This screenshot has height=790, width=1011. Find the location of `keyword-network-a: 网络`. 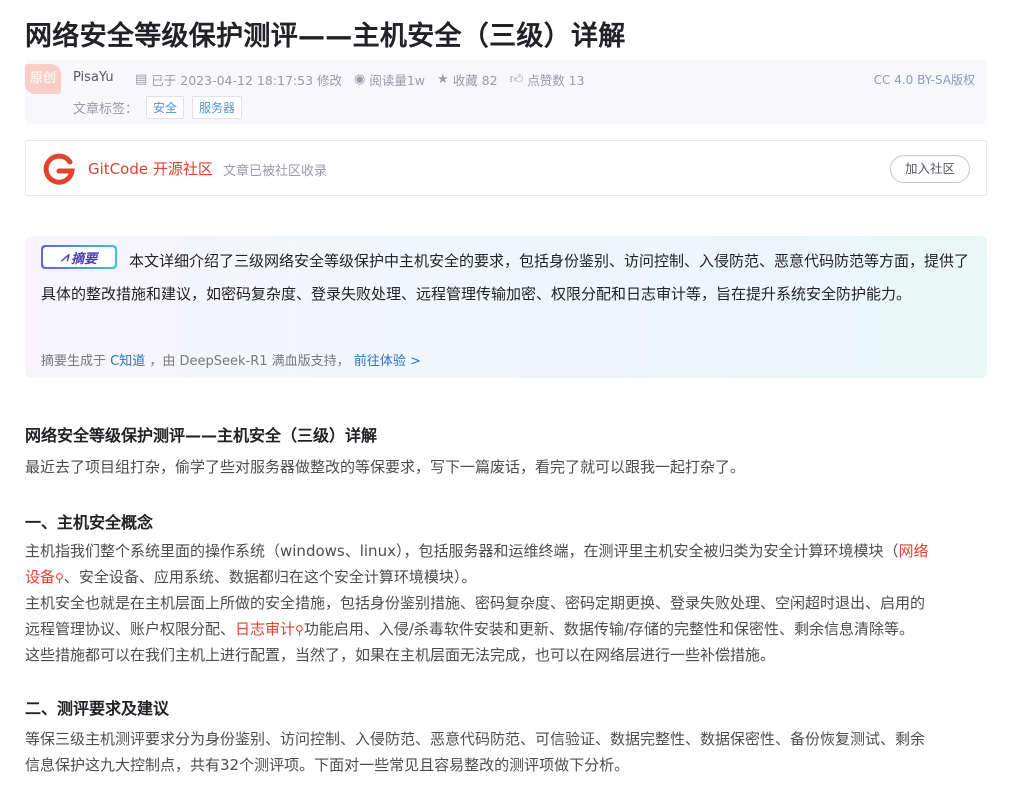

keyword-network-a: 网络 is located at coordinates (913, 551).